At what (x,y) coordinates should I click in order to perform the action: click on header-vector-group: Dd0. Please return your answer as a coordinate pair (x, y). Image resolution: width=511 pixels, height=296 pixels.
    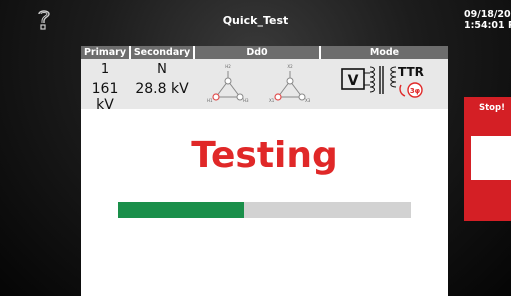
    Looking at the image, I should click on (257, 52).